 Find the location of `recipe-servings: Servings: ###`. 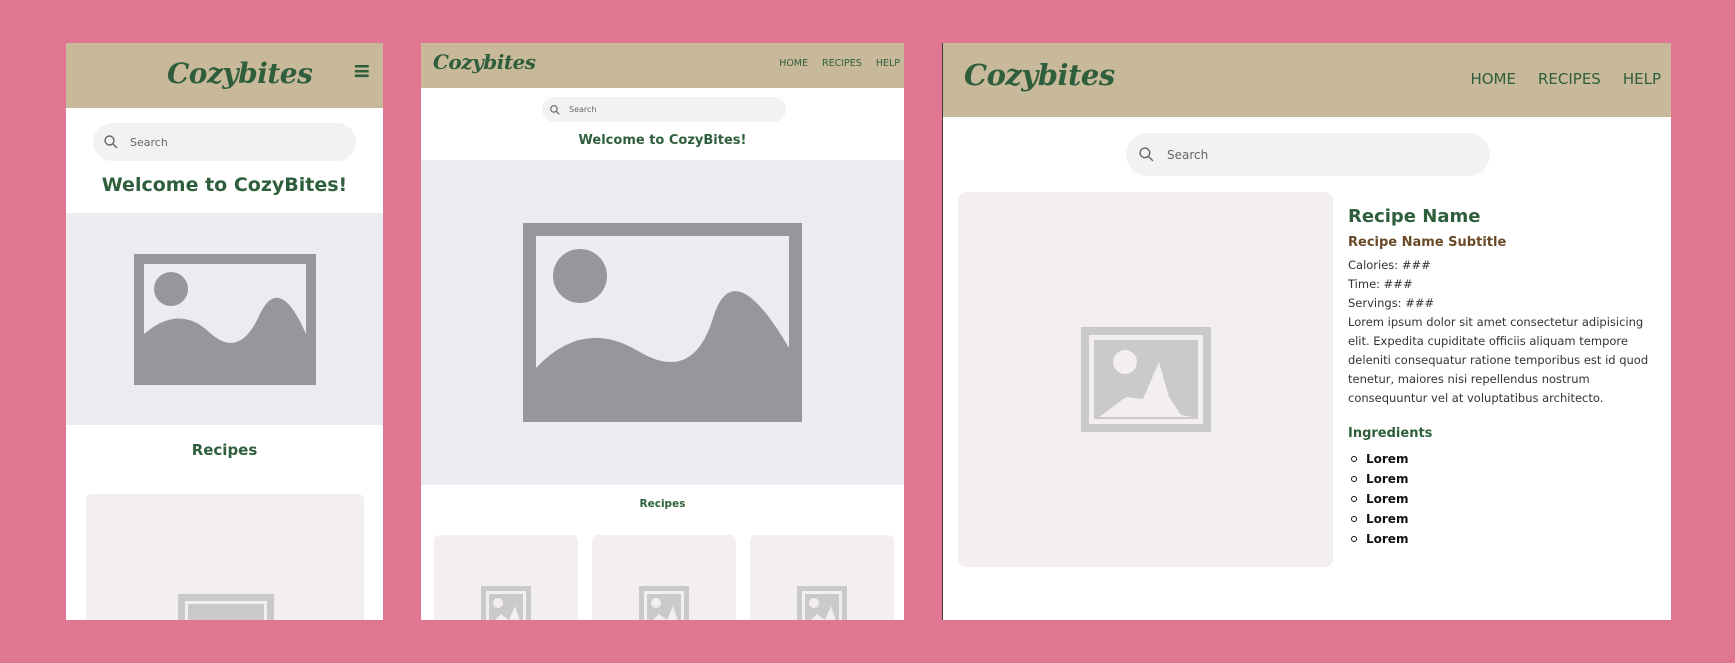

recipe-servings: Servings: ### is located at coordinates (1391, 303).